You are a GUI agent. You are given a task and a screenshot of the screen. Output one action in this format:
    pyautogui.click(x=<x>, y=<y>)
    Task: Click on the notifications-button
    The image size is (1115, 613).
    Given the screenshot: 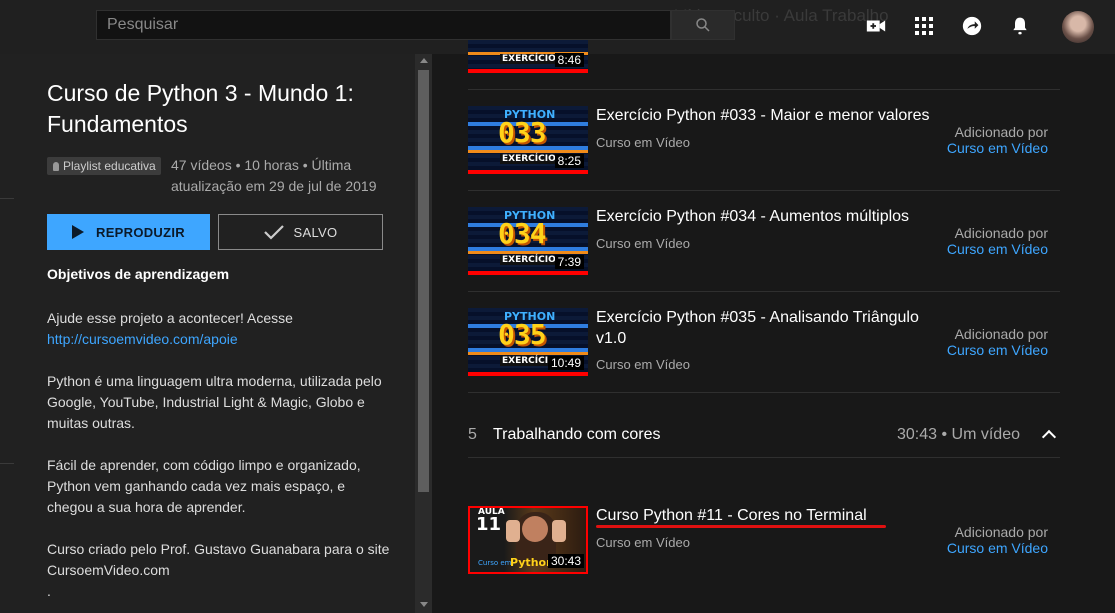 What is the action you would take?
    pyautogui.click(x=1020, y=26)
    